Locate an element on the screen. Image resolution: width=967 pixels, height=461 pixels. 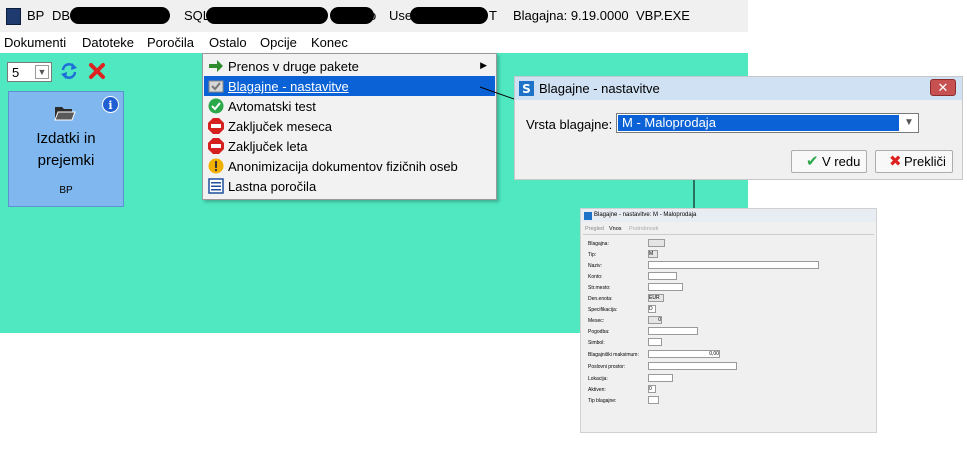
field-lokacija is located at coordinates (660, 378).